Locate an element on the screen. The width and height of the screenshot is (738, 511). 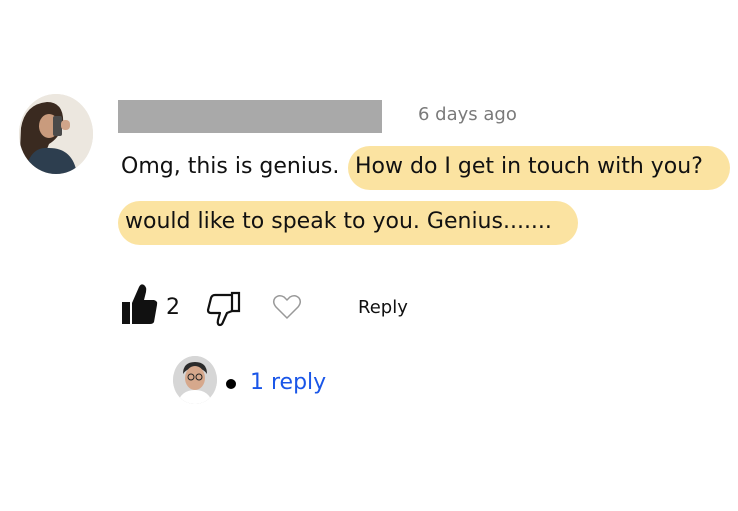
heart-icon is located at coordinates (287, 307).